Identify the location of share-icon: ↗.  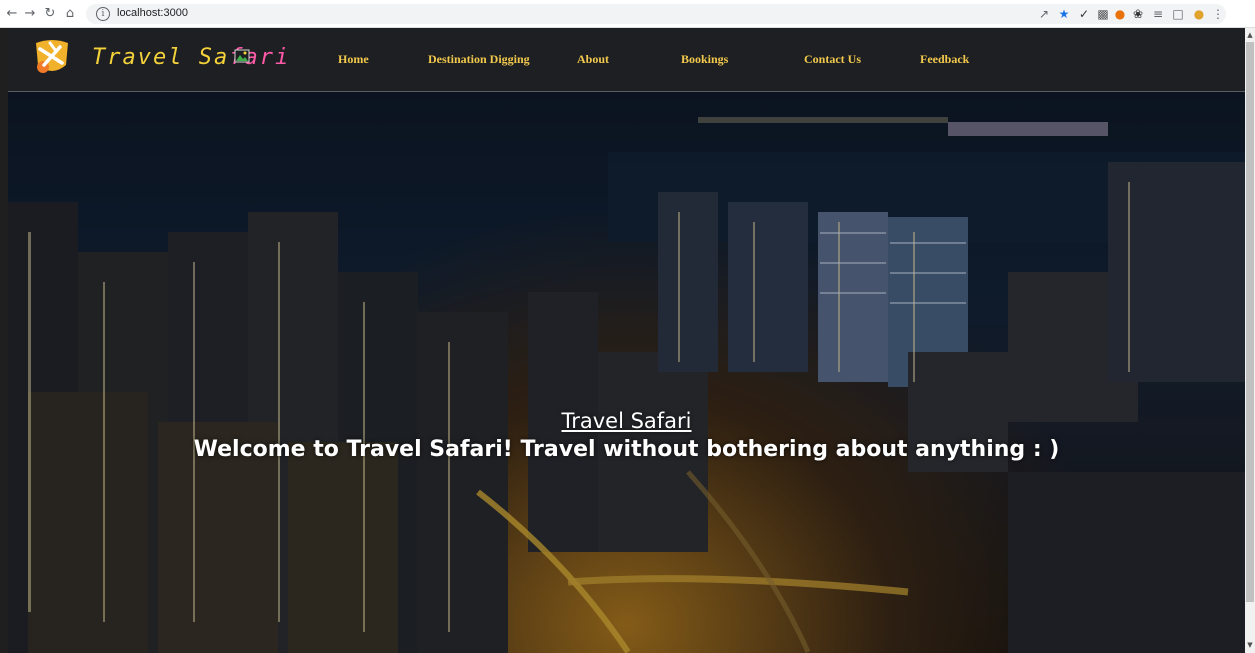
(1044, 14).